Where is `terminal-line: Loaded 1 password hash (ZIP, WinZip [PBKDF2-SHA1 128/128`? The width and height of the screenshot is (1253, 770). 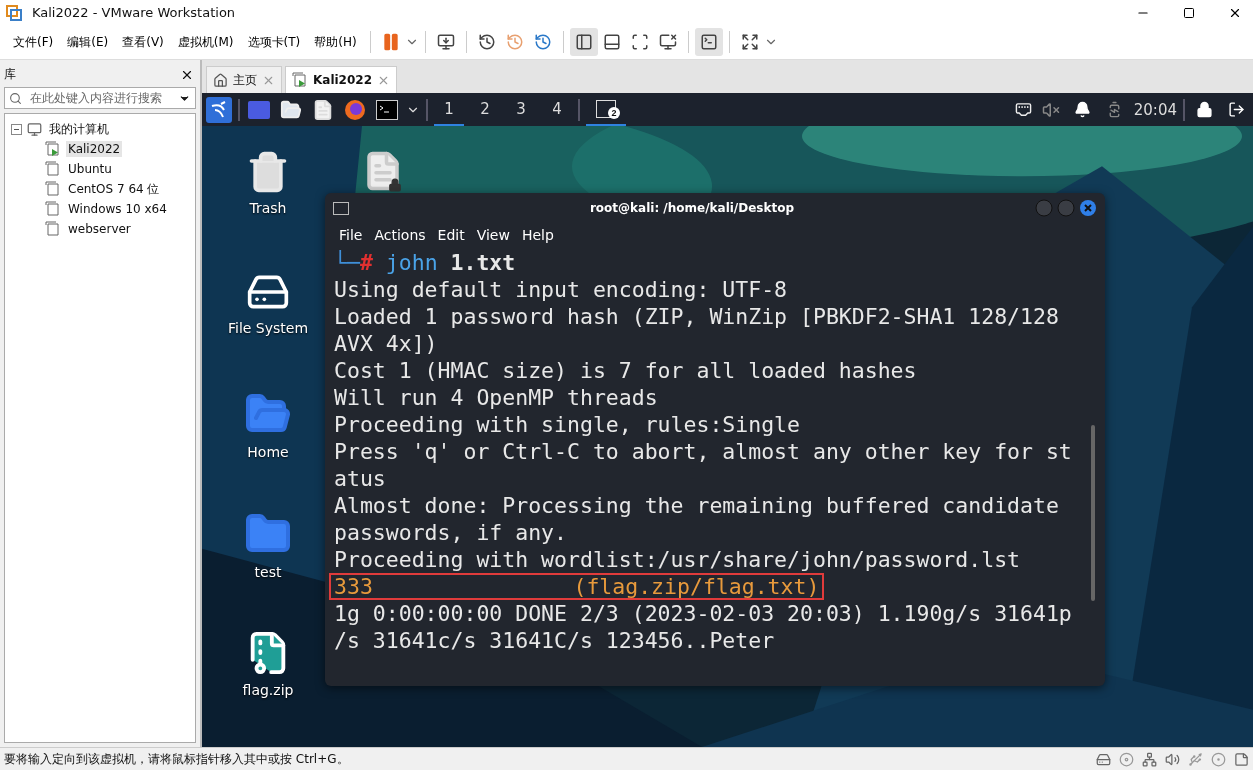 terminal-line: Loaded 1 password hash (ZIP, WinZip [PBKDF2-SHA1 128/128 is located at coordinates (697, 316).